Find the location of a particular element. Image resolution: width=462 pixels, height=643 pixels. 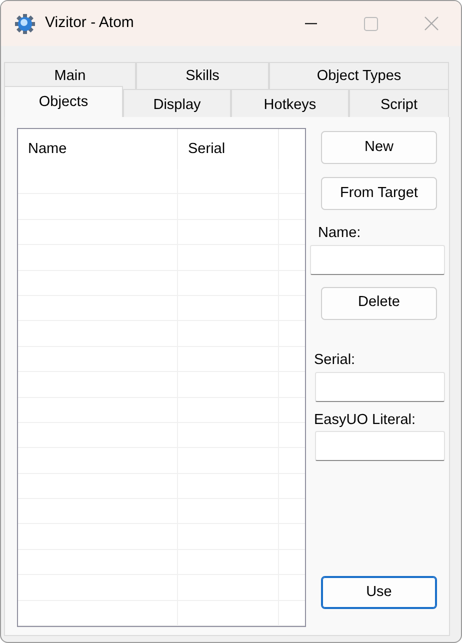

field-label: Serial: is located at coordinates (335, 360).